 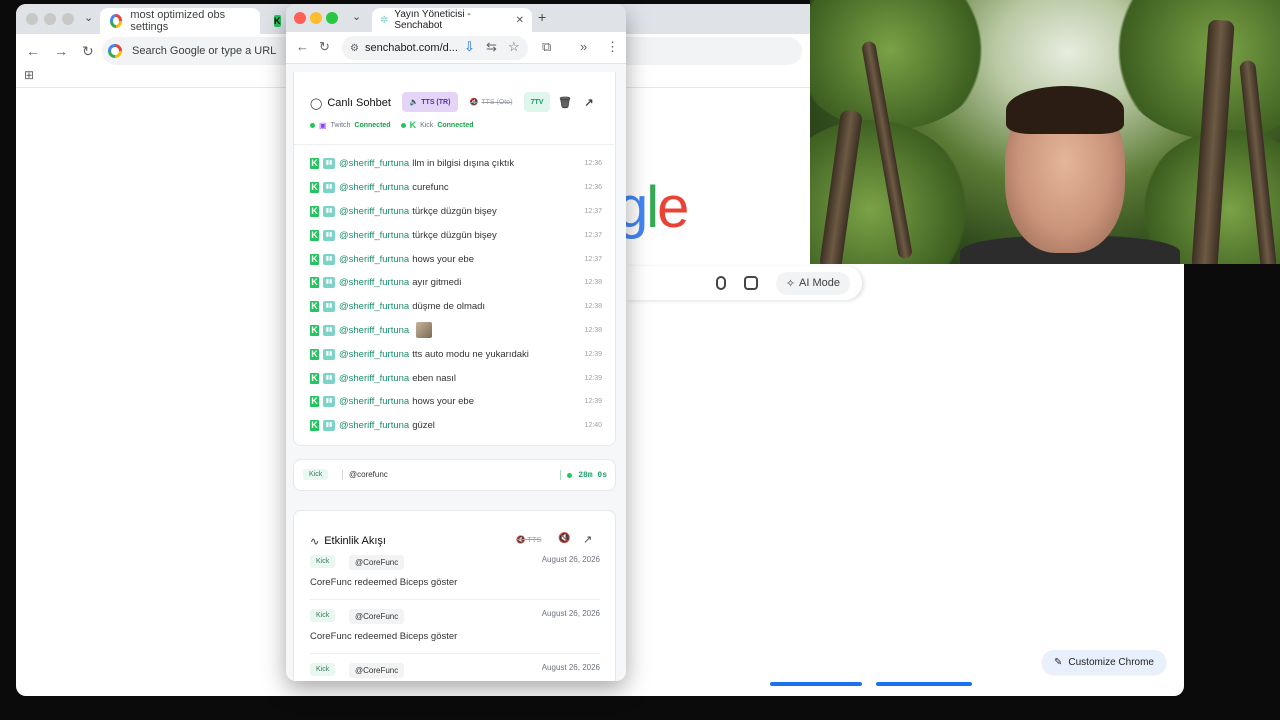 I want to click on google-favicon-icon, so click(x=116, y=21).